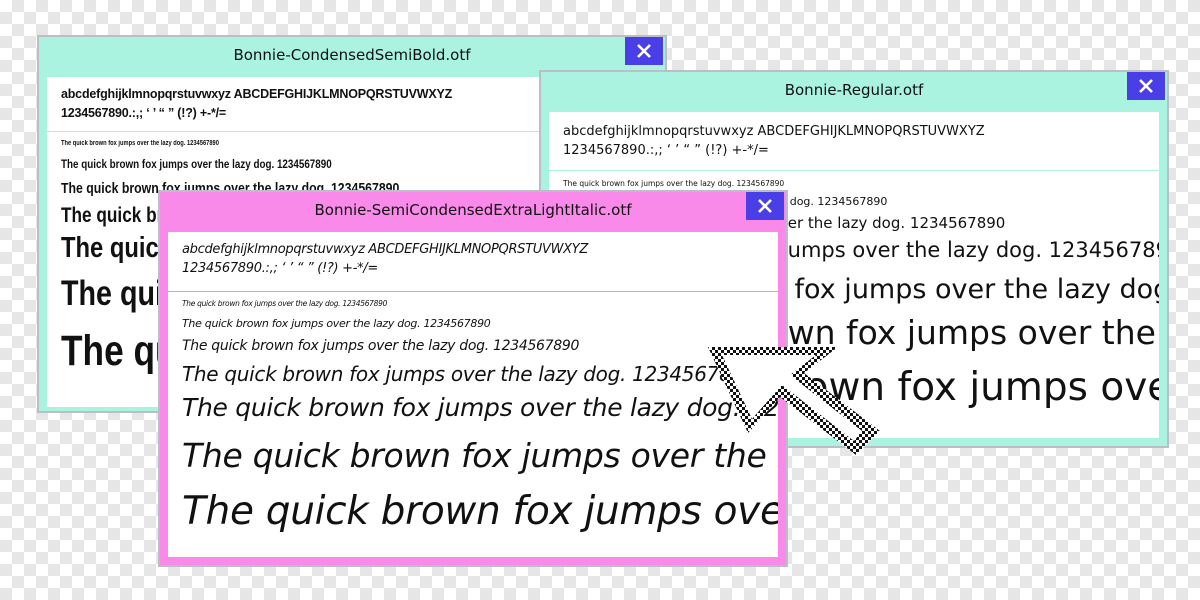  Describe the element at coordinates (854, 90) in the screenshot. I see `window-title: Bonnie-Regular.otf` at that location.